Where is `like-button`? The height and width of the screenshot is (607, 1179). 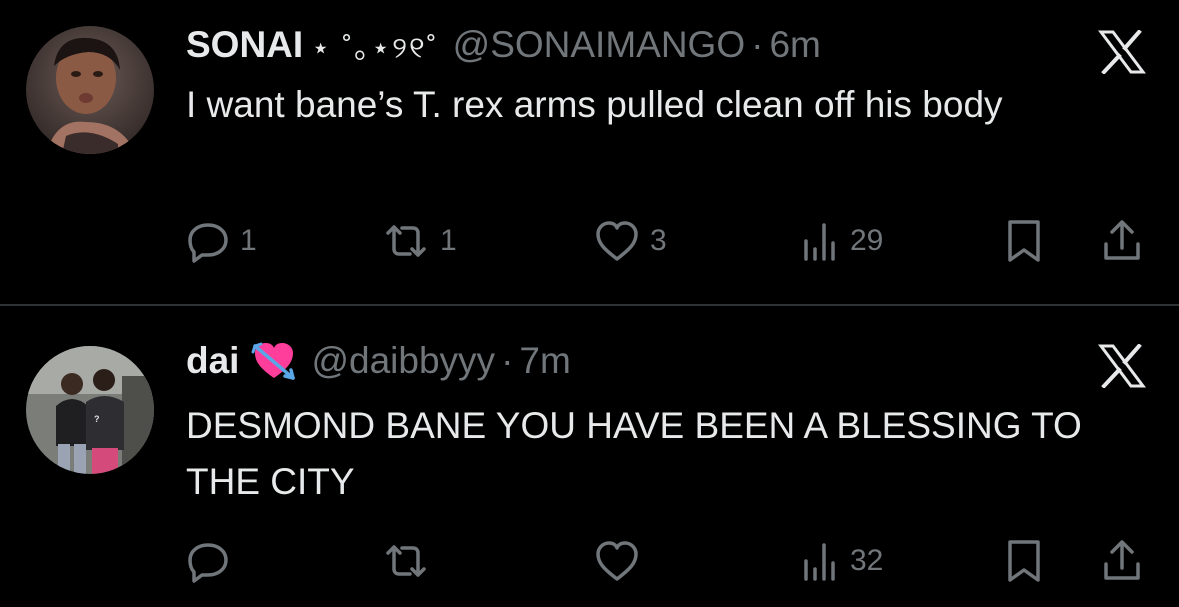 like-button is located at coordinates (622, 561).